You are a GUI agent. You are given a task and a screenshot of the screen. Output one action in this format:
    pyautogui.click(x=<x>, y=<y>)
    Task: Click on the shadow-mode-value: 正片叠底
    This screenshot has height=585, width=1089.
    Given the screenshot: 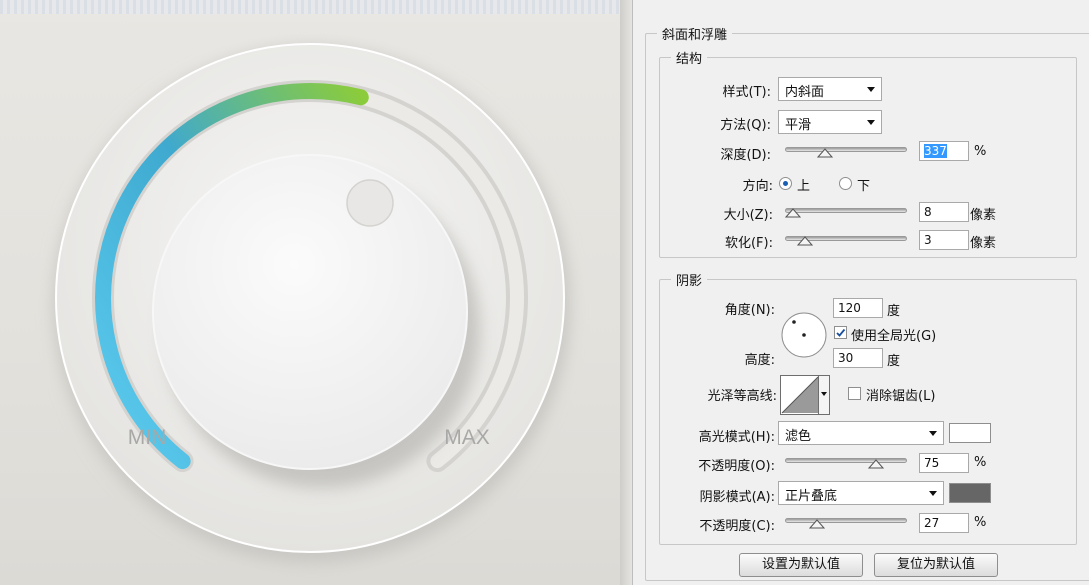 What is the action you would take?
    pyautogui.click(x=811, y=496)
    